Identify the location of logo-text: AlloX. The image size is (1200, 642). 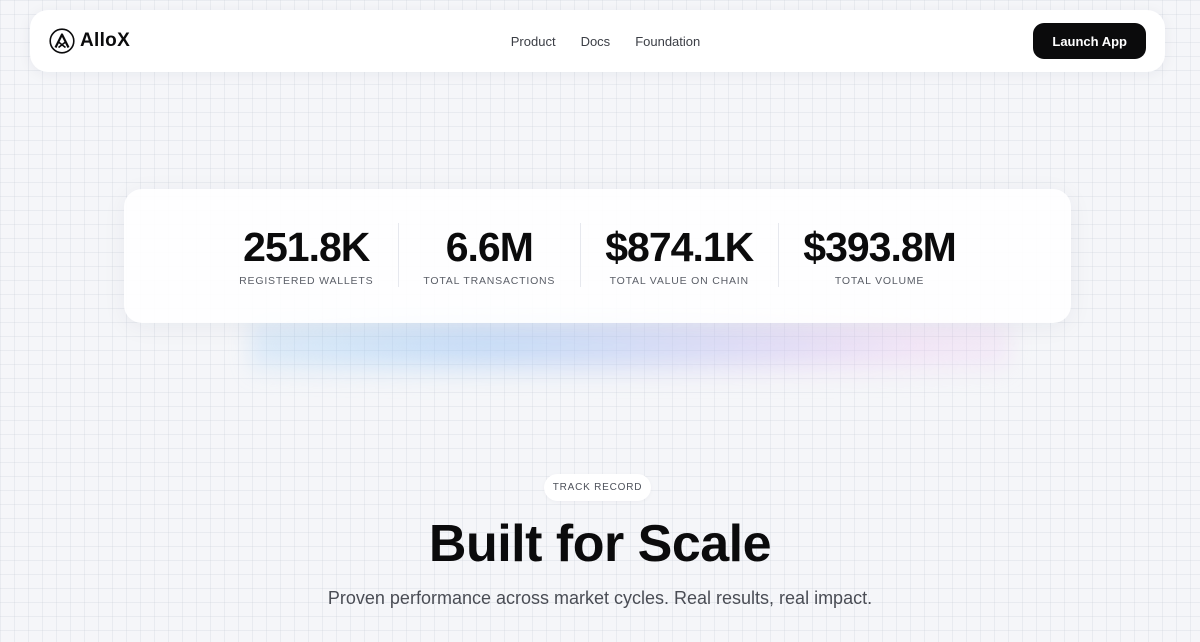
(105, 40).